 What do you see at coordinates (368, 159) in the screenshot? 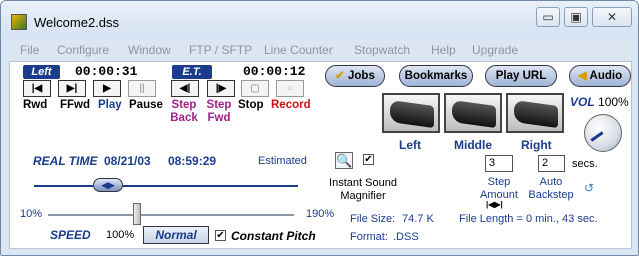
I see `magnifier-checkbox: ✔` at bounding box center [368, 159].